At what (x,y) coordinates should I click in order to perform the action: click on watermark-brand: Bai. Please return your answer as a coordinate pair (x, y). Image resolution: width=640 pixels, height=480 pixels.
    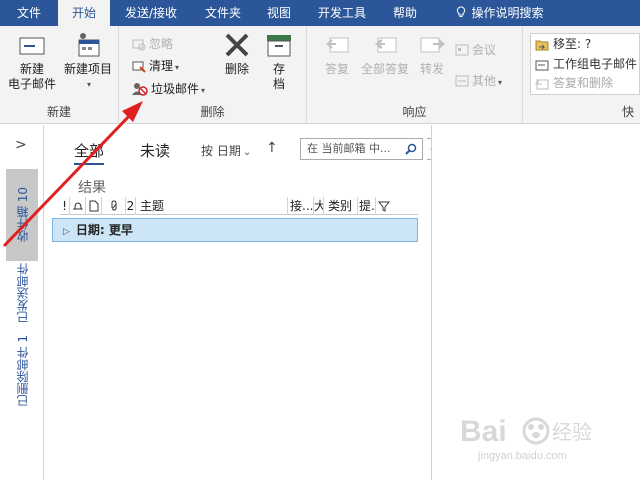
    Looking at the image, I should click on (483, 431).